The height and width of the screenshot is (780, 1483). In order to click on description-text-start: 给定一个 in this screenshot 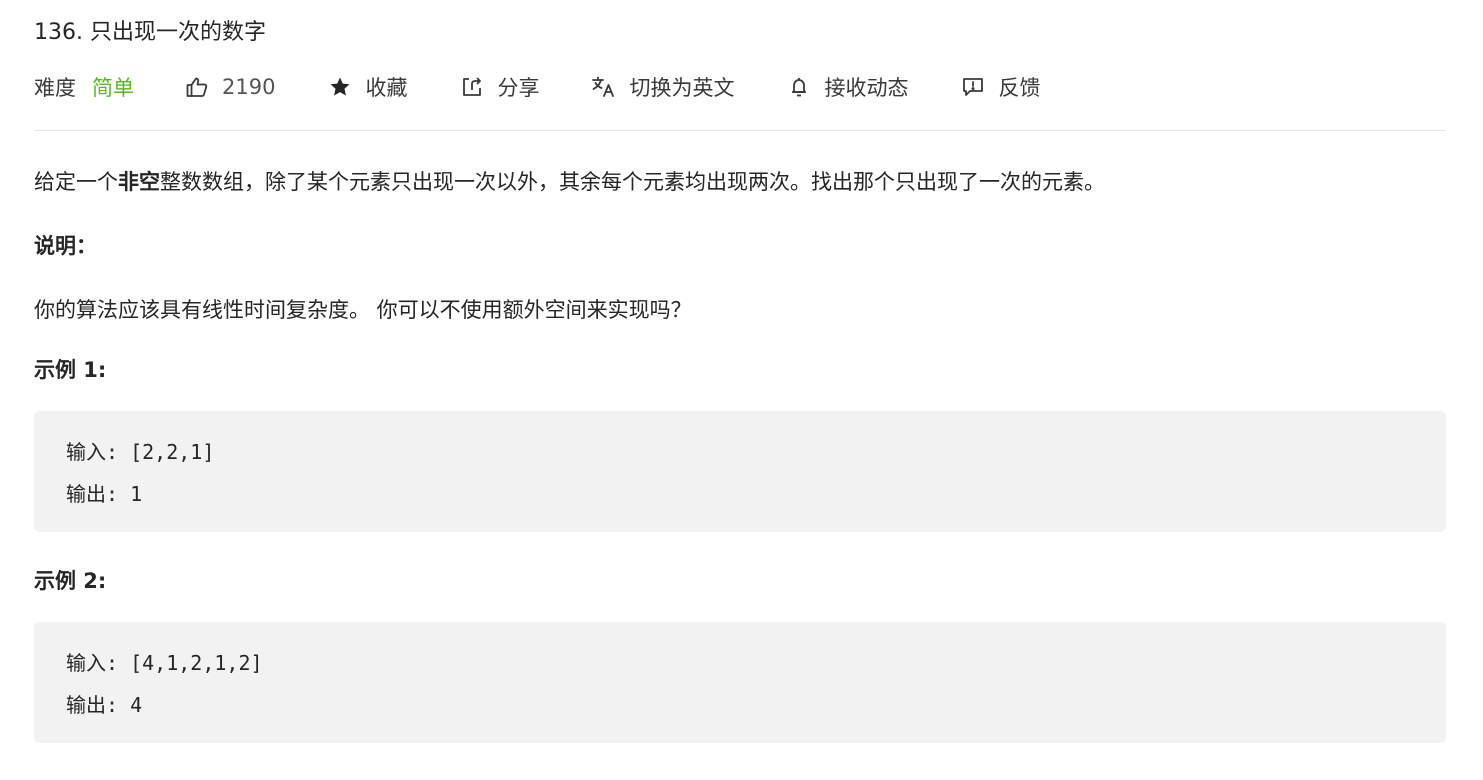, I will do `click(76, 182)`.